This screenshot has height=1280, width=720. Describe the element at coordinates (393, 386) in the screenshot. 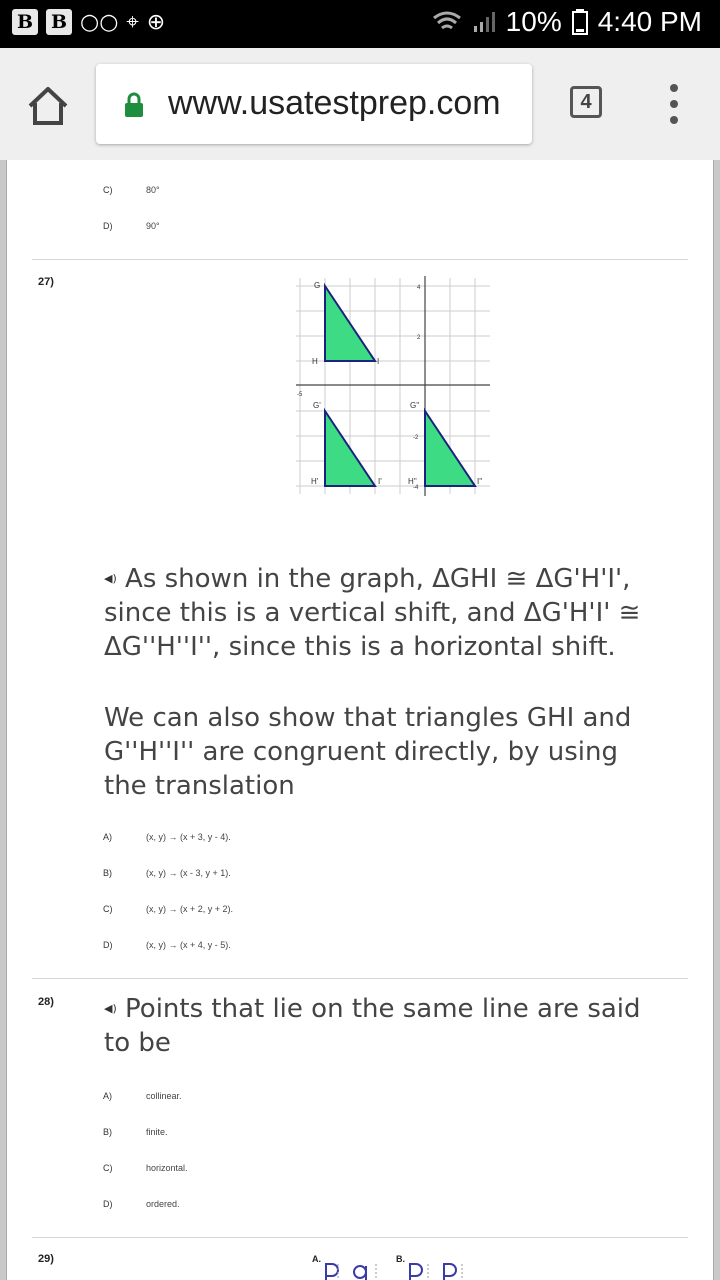

I see `translation-graph: G H I G' H' I' G'' H'' I'' 4 2 -2 -4 -5` at that location.